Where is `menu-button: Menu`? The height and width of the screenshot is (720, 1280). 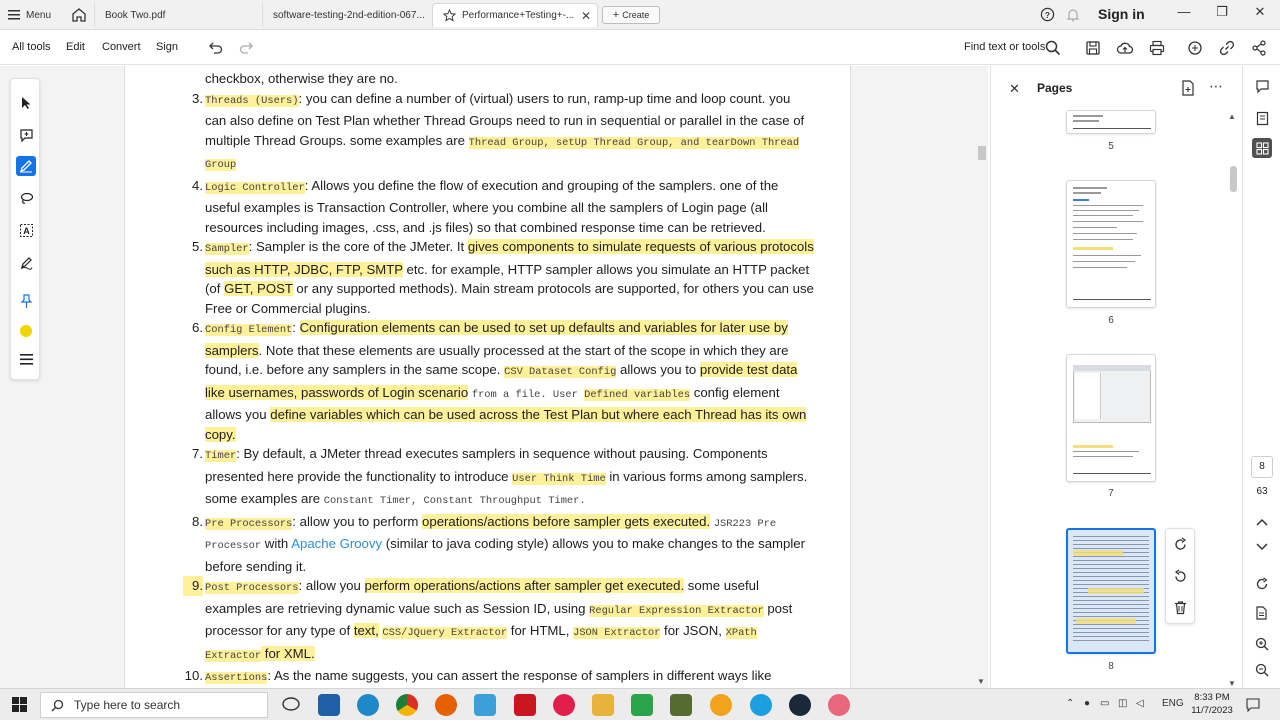
menu-button: Menu is located at coordinates (29, 15).